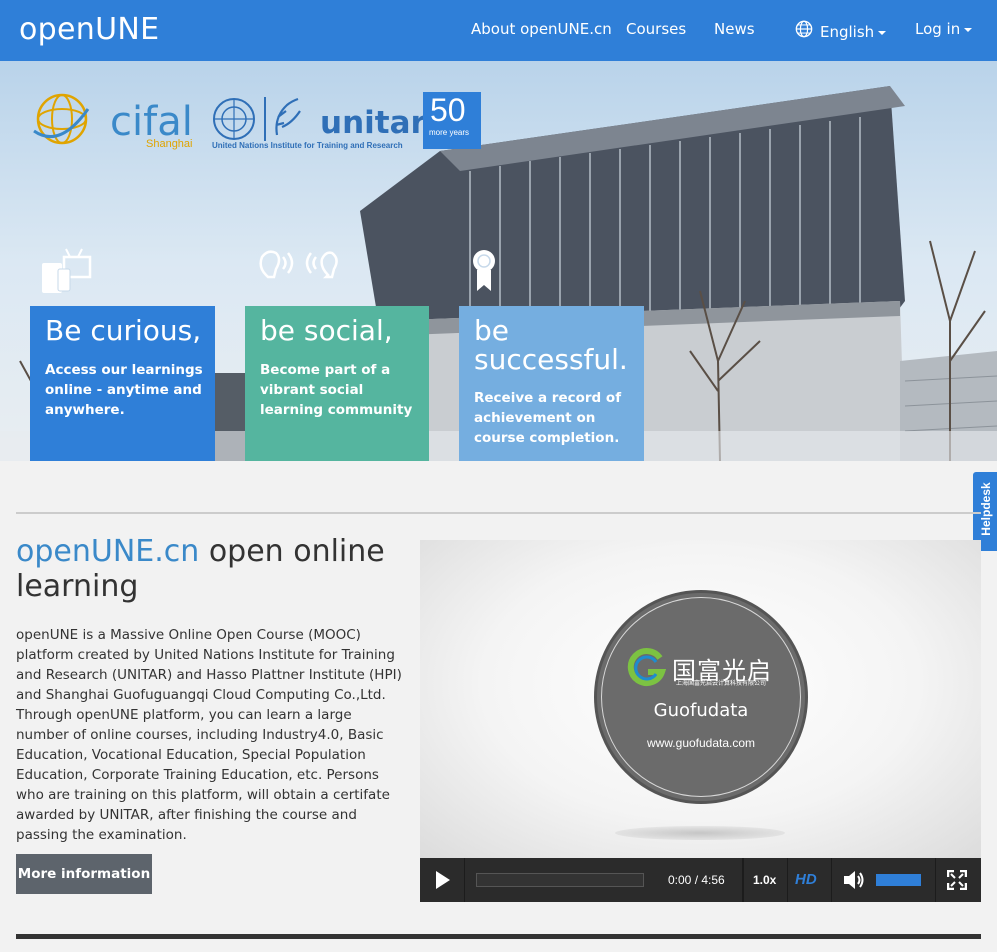  Describe the element at coordinates (957, 880) in the screenshot. I see `fullscreen-icon` at that location.